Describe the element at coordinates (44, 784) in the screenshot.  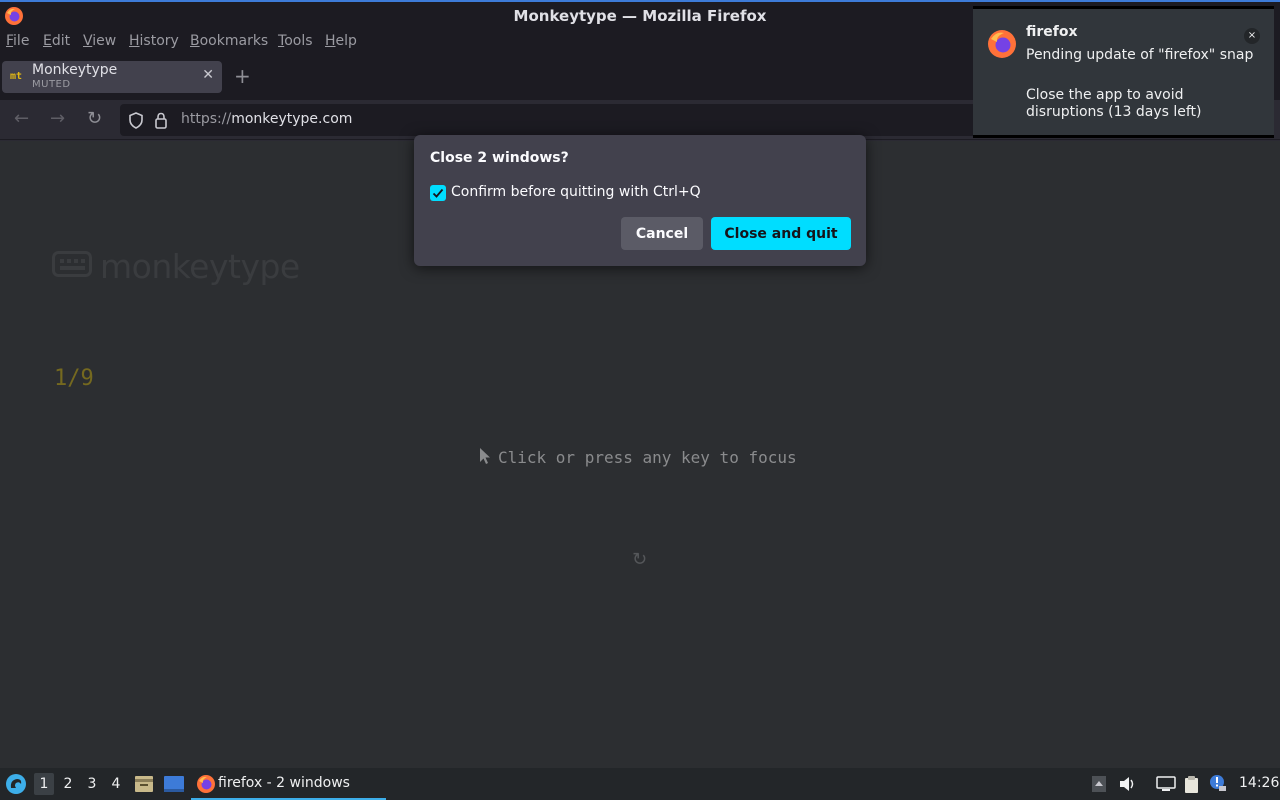
I see `workspace-1: 1` at that location.